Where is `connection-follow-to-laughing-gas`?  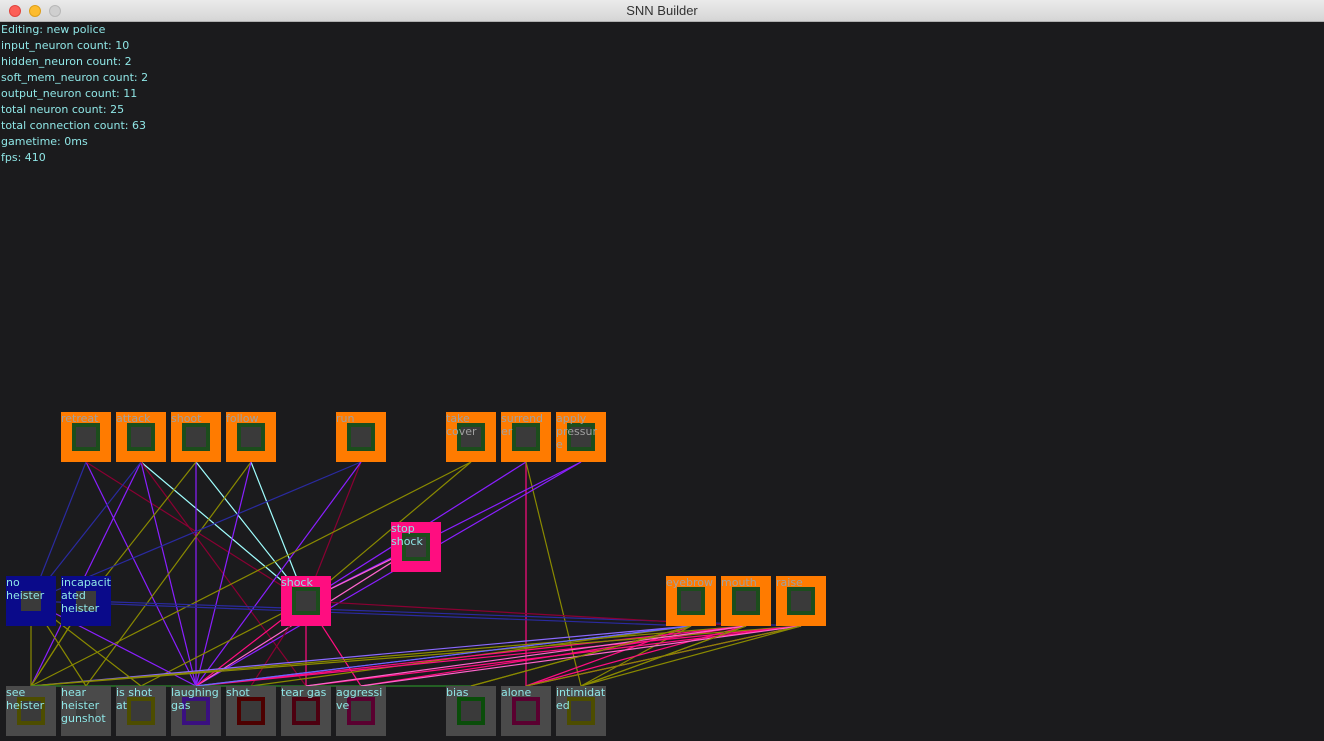
connection-follow-to-laughing-gas is located at coordinates (223, 574).